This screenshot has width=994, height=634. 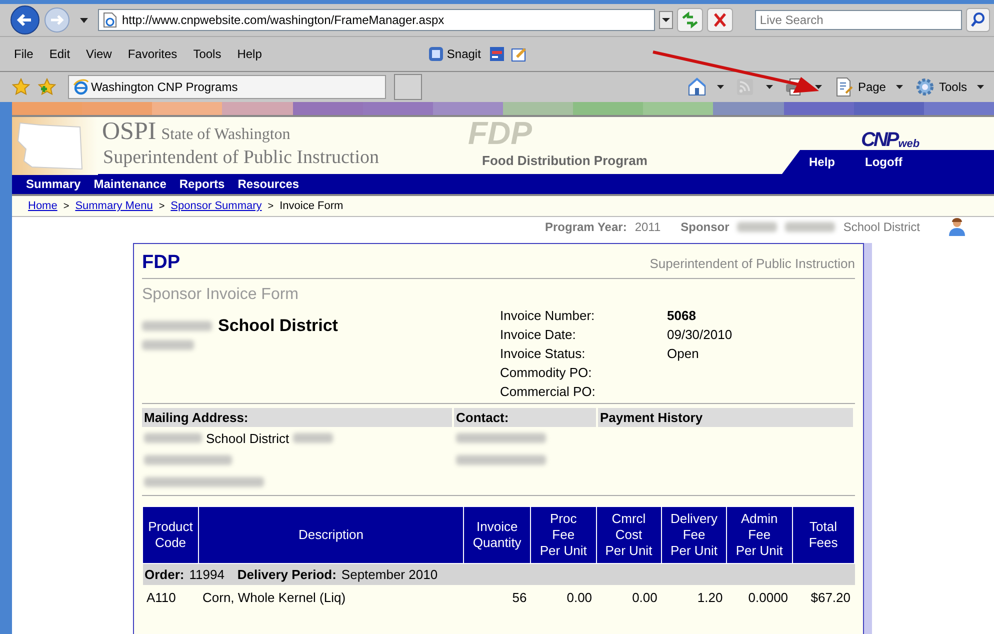 I want to click on address-text: School District, so click(x=248, y=438).